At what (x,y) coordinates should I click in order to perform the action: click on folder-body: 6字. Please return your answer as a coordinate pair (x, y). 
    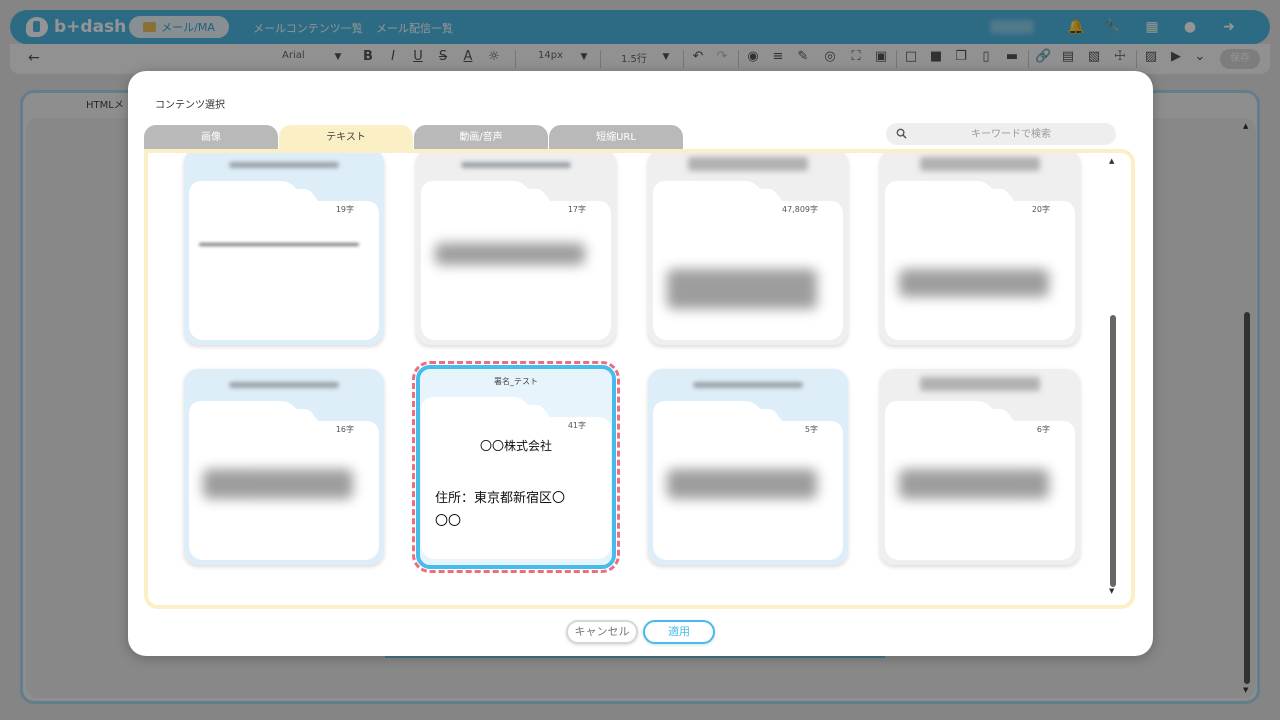
    Looking at the image, I should click on (980, 490).